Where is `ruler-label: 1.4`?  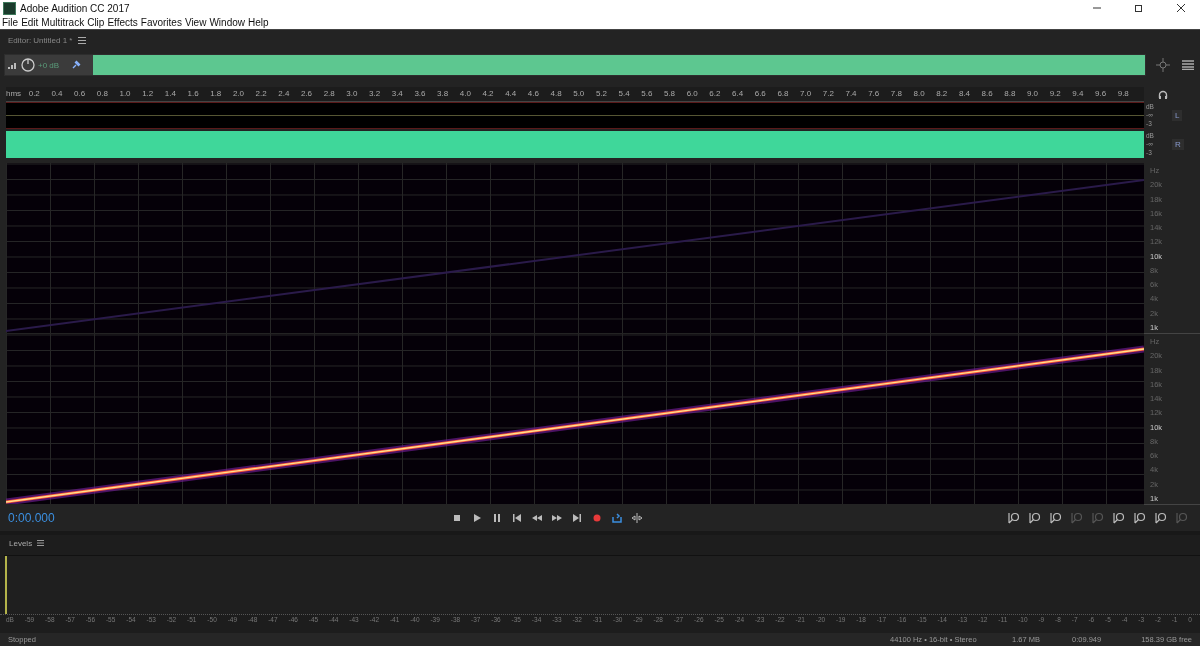
ruler-label: 1.4 is located at coordinates (170, 94).